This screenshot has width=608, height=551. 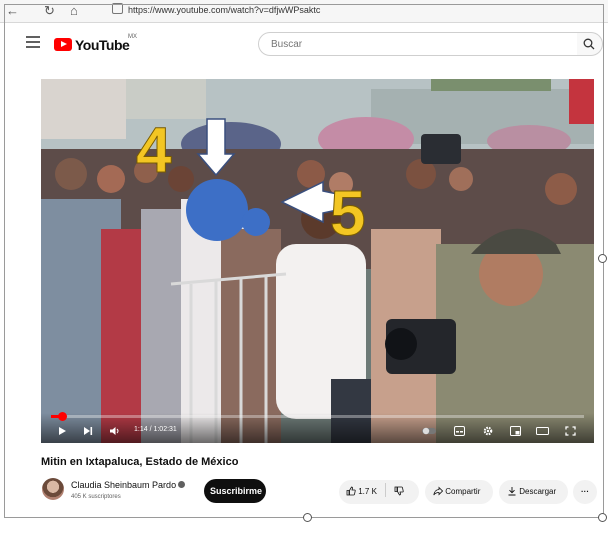 I want to click on logo-region-code: MX, so click(x=132, y=37).